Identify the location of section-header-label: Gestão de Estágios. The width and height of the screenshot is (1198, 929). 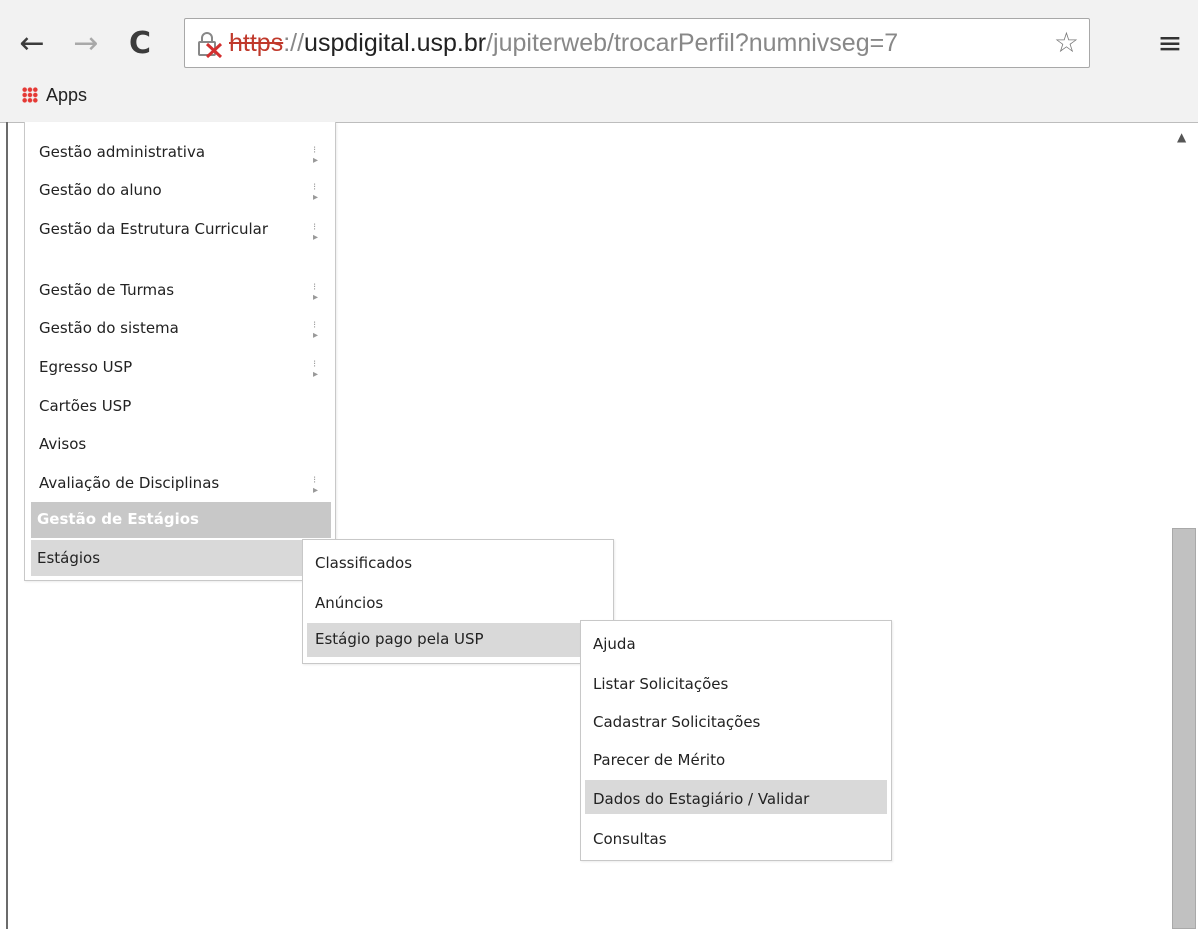
(118, 519).